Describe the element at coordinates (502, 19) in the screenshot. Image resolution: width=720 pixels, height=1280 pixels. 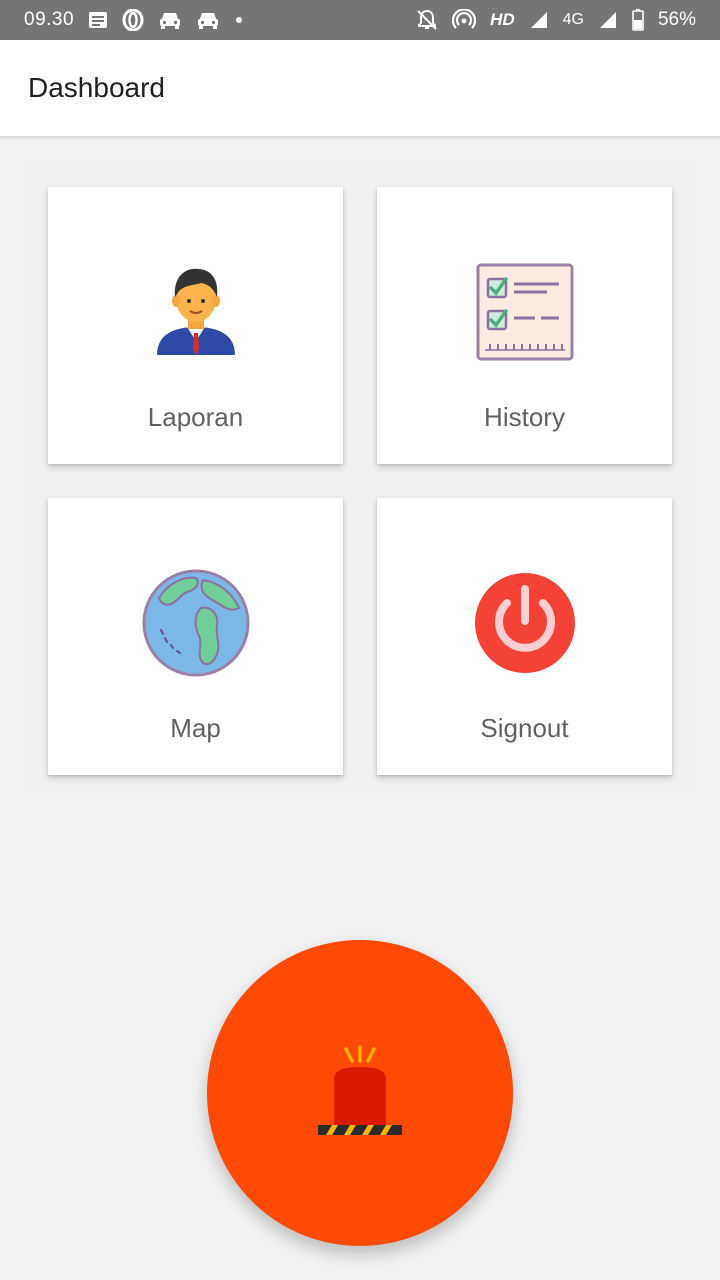
I see `network-hd-label: HD` at that location.